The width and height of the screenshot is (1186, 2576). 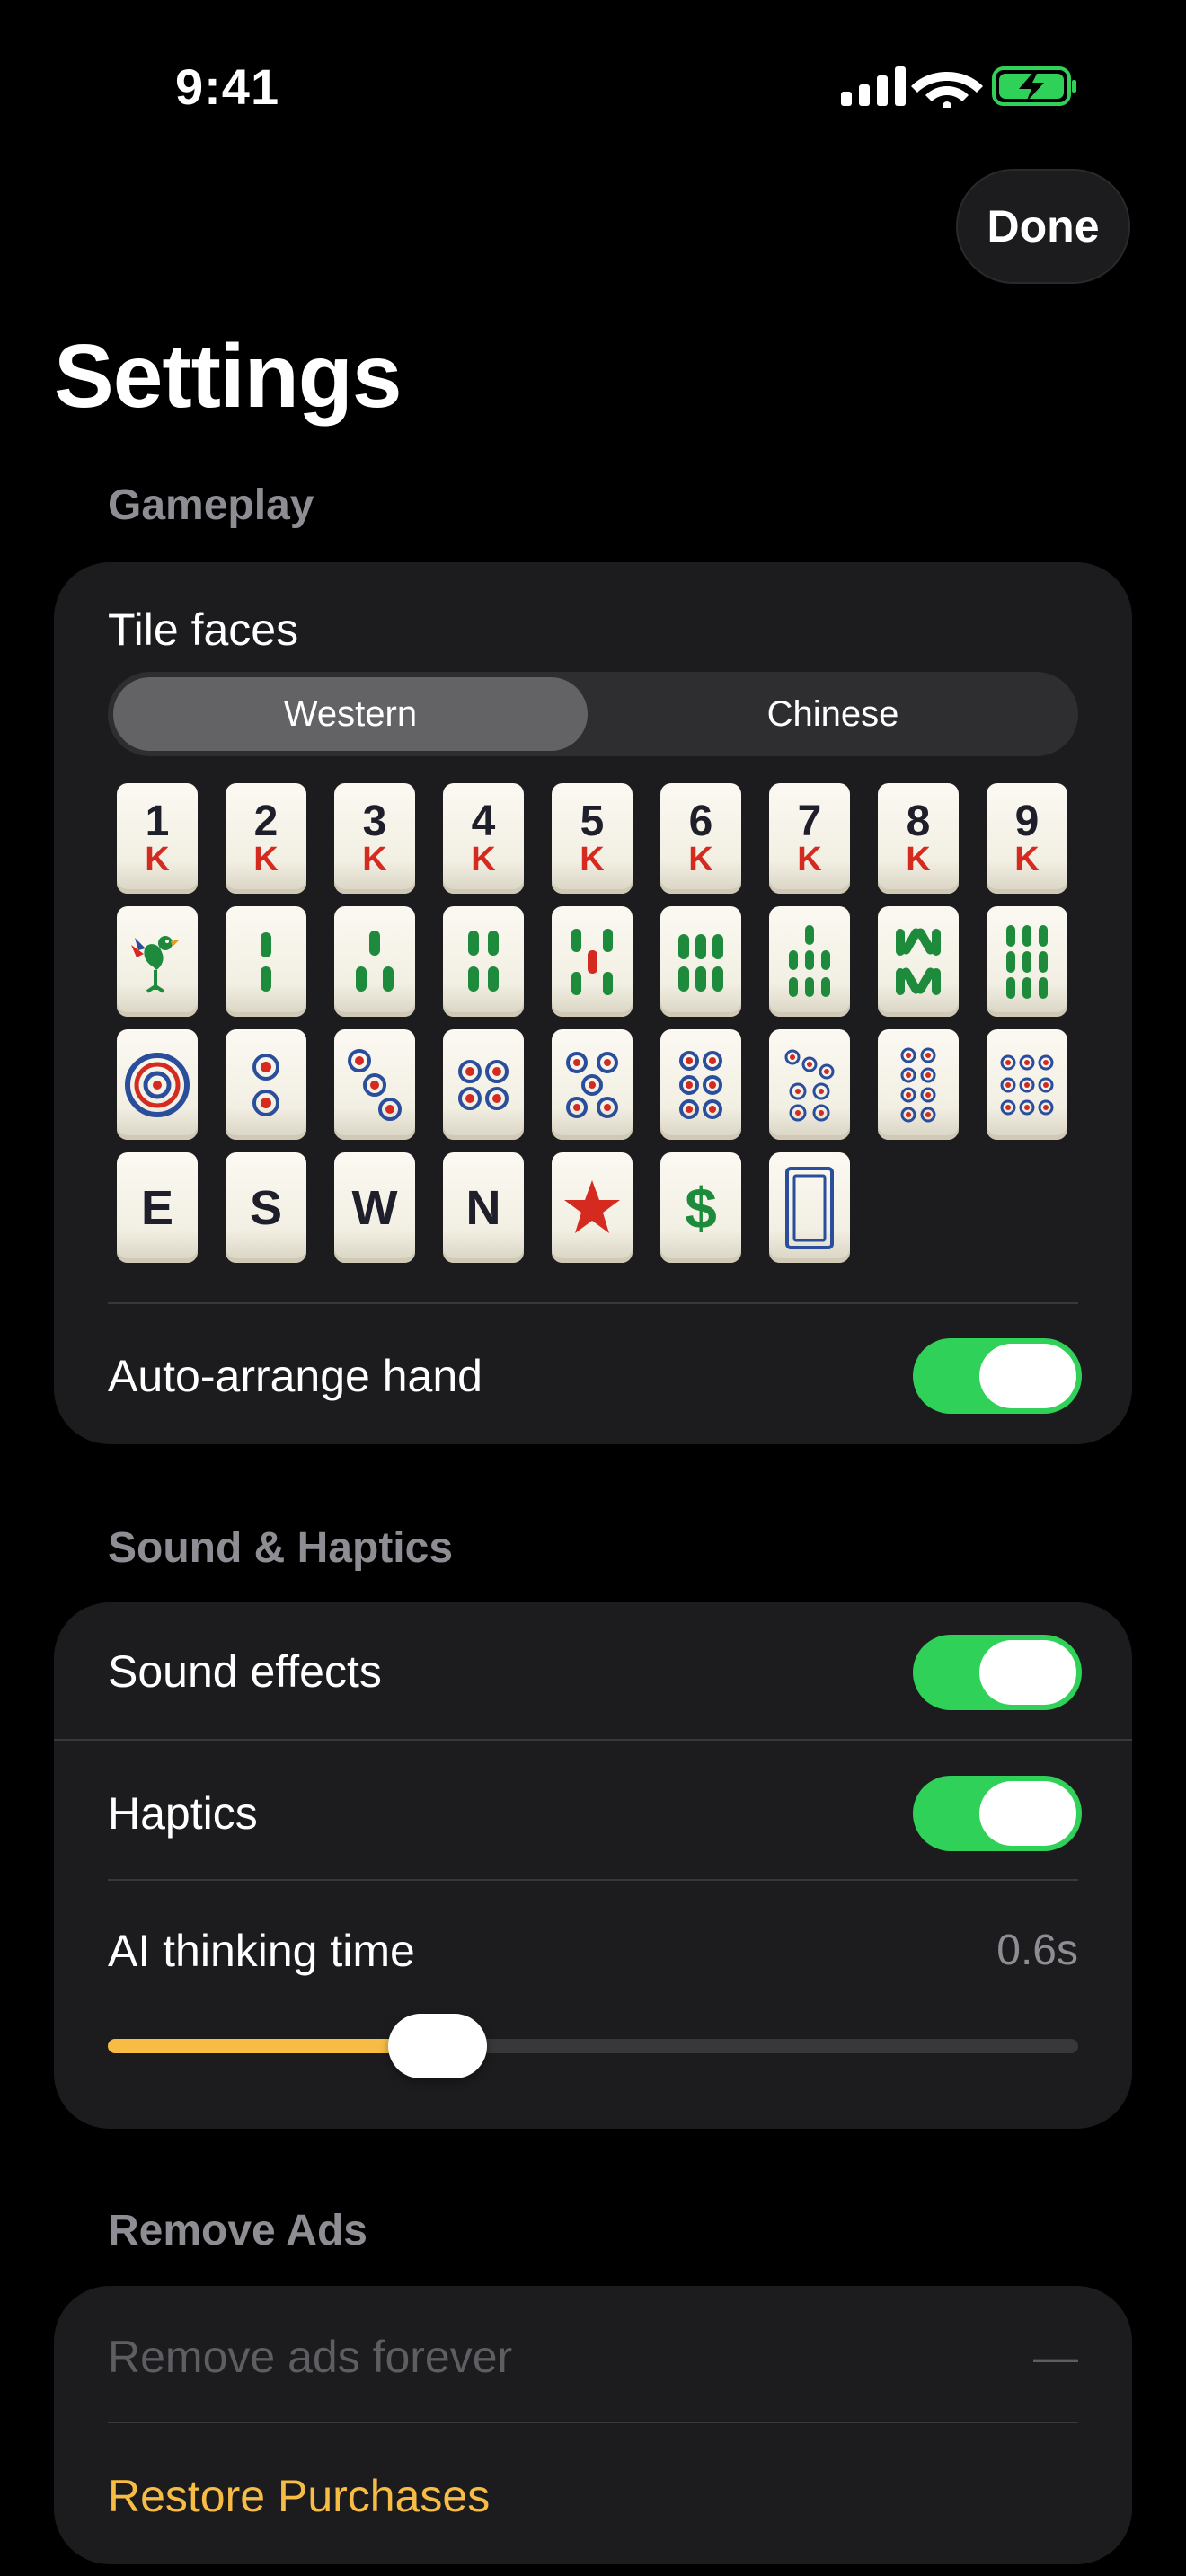 What do you see at coordinates (1027, 821) in the screenshot?
I see `tile-number: 9` at bounding box center [1027, 821].